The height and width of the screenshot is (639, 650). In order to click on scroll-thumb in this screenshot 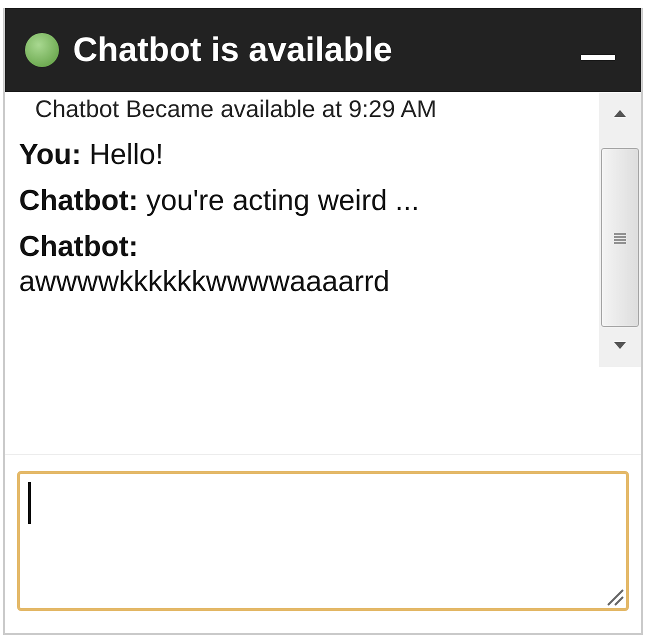, I will do `click(620, 237)`.